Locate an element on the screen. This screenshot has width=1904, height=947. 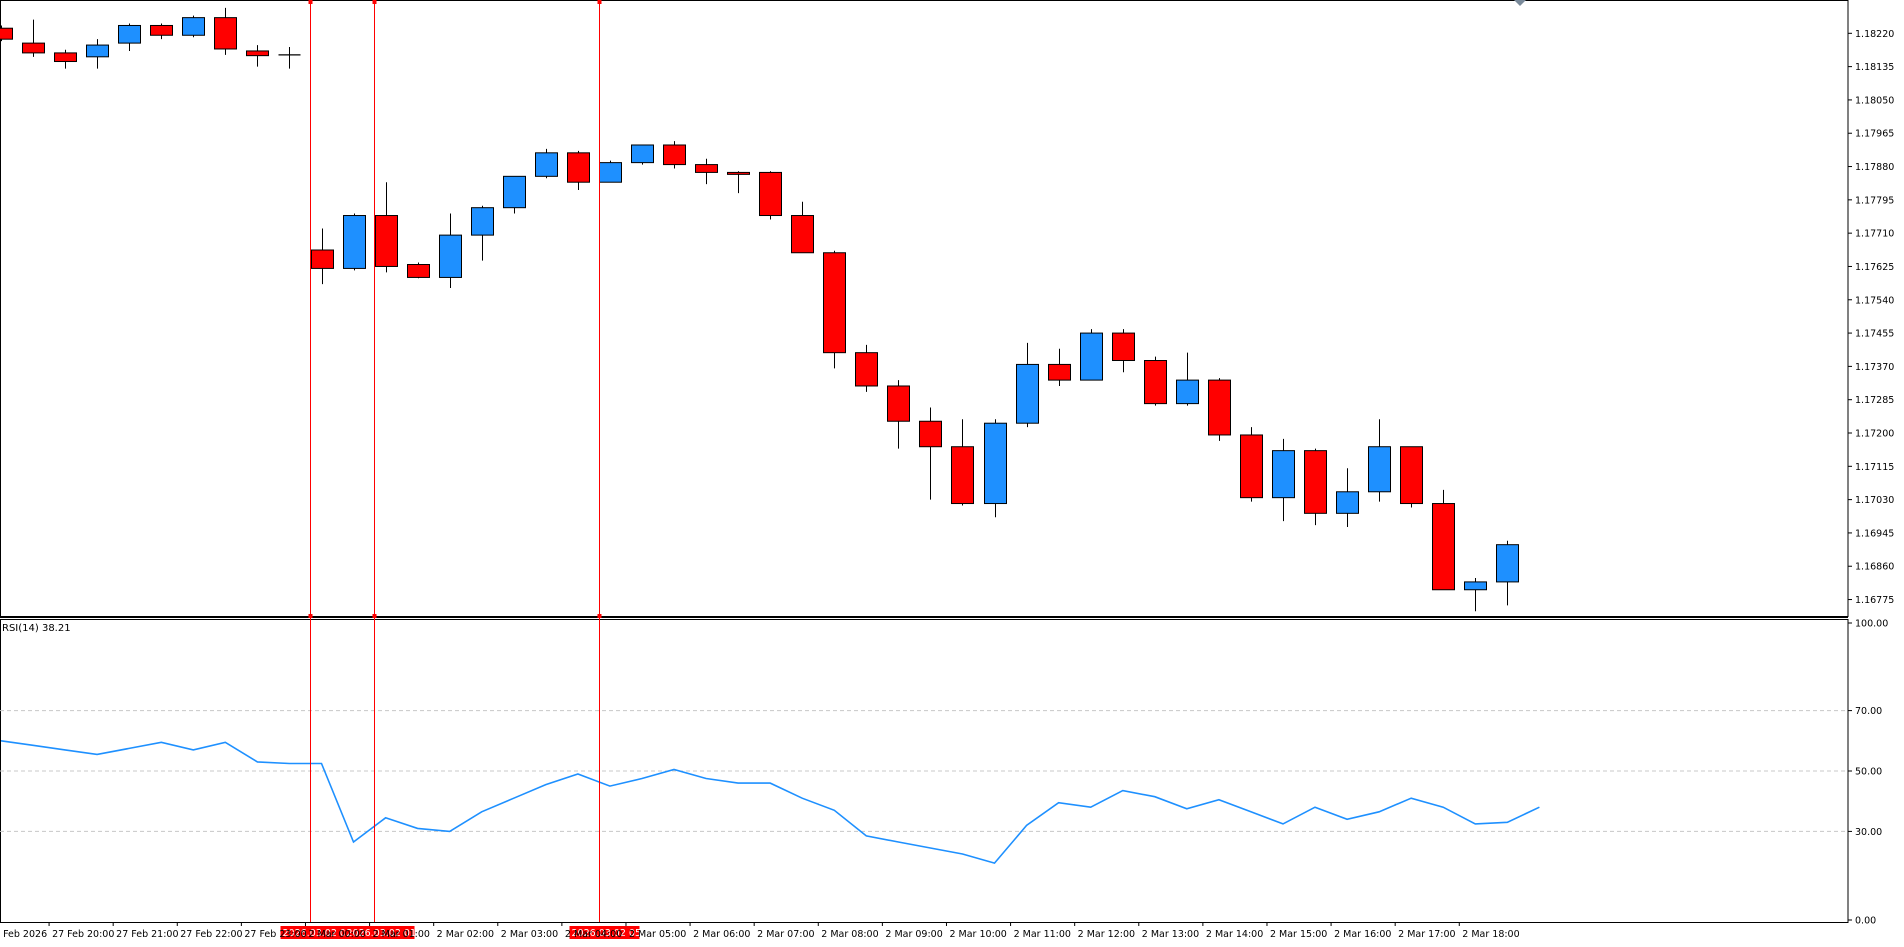
indicator-title: RSI(14) 38.21 is located at coordinates (36, 628).